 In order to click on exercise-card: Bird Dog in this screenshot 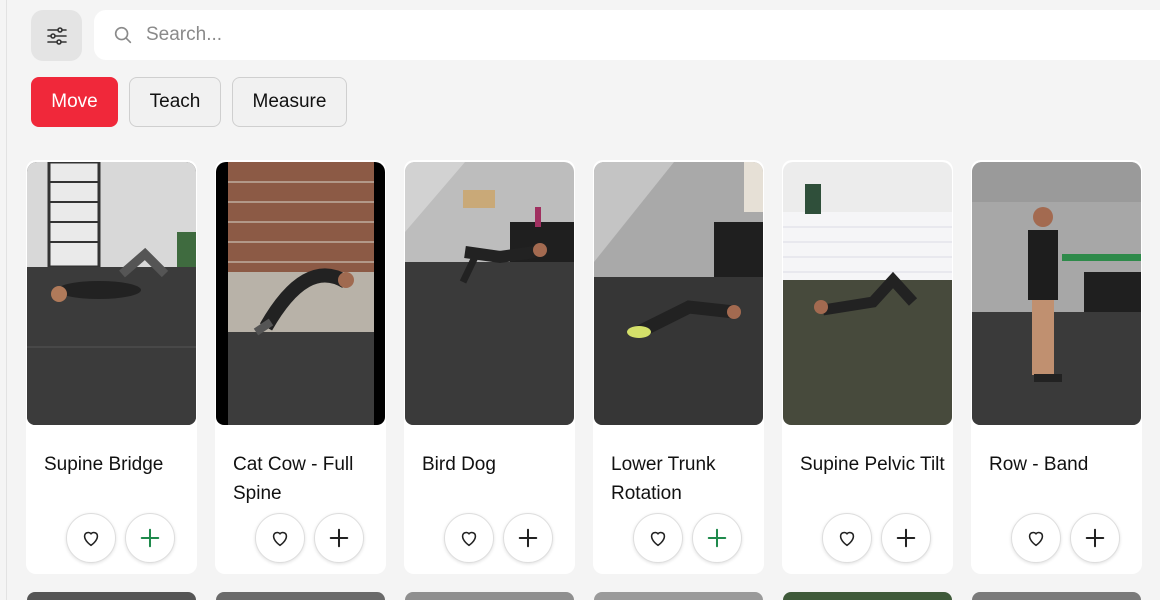, I will do `click(489, 367)`.